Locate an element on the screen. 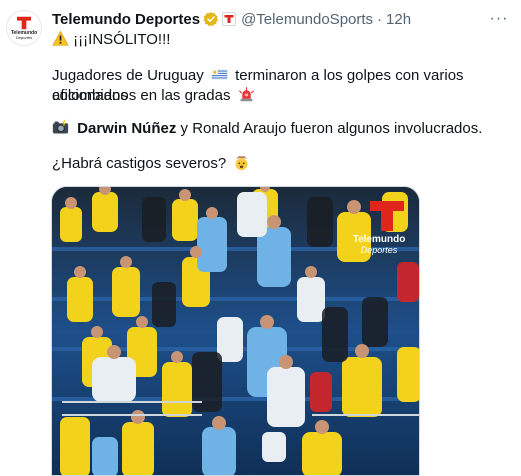 The width and height of the screenshot is (521, 476). affiliate-badge-icon is located at coordinates (229, 19).